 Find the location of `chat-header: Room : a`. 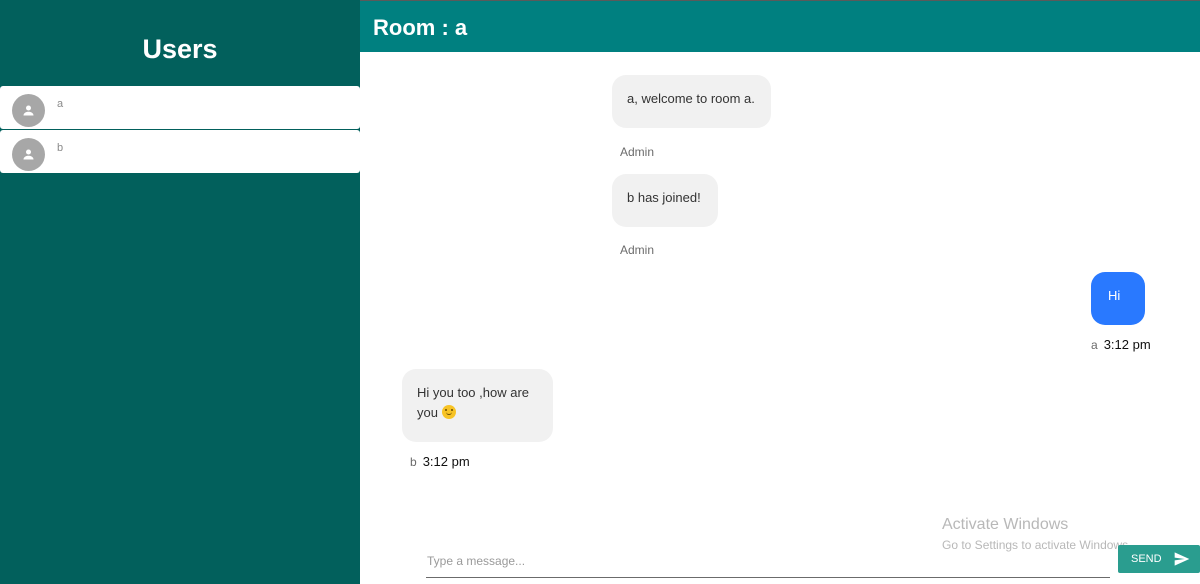

chat-header: Room : a is located at coordinates (780, 26).